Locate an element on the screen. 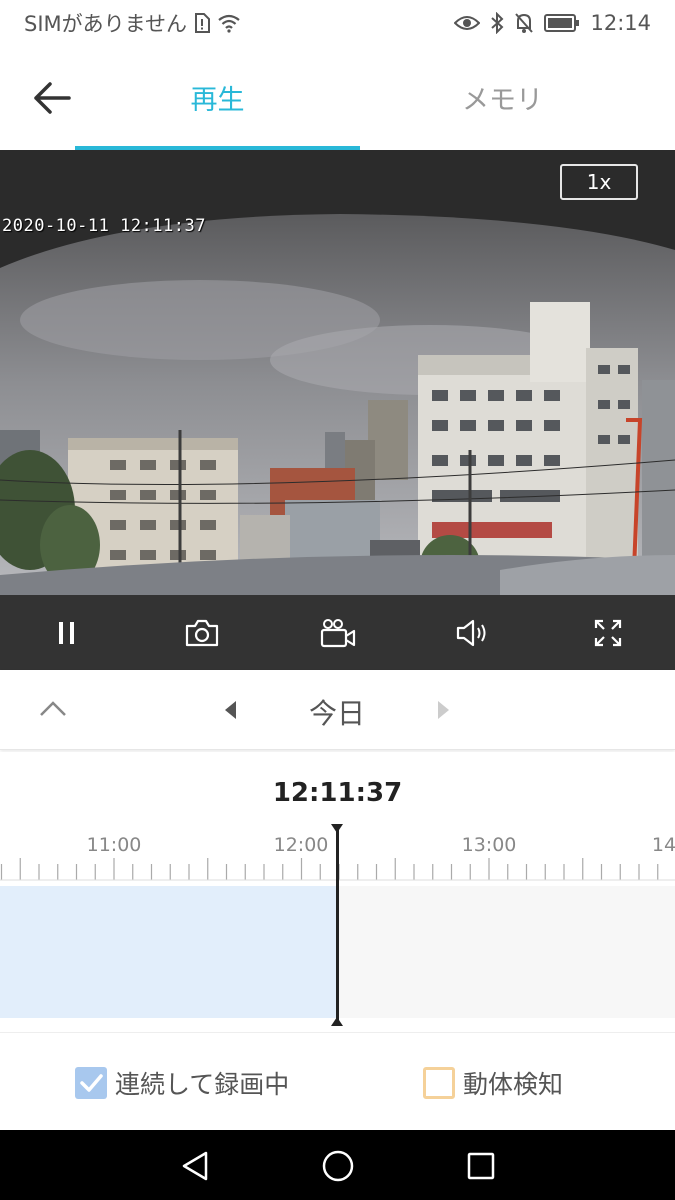 This screenshot has height=1200, width=675. snapshot-button is located at coordinates (202, 633).